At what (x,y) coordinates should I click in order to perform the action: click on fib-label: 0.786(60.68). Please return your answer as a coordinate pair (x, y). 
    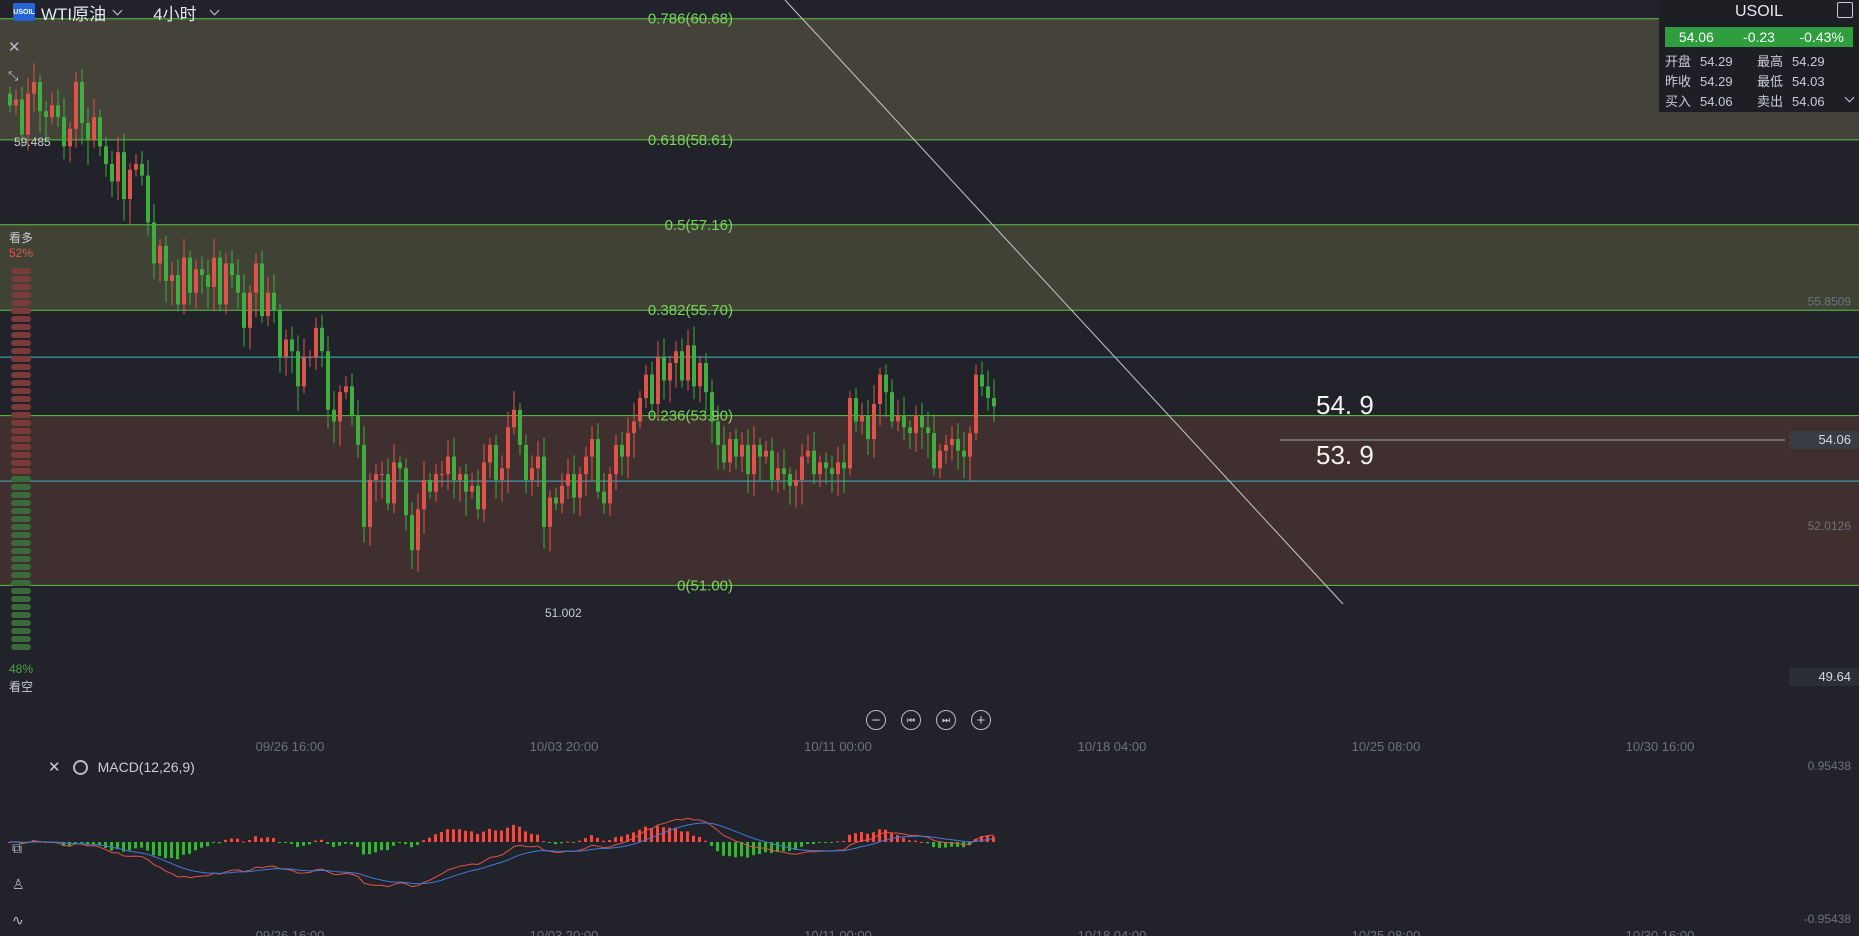
    Looking at the image, I should click on (690, 19).